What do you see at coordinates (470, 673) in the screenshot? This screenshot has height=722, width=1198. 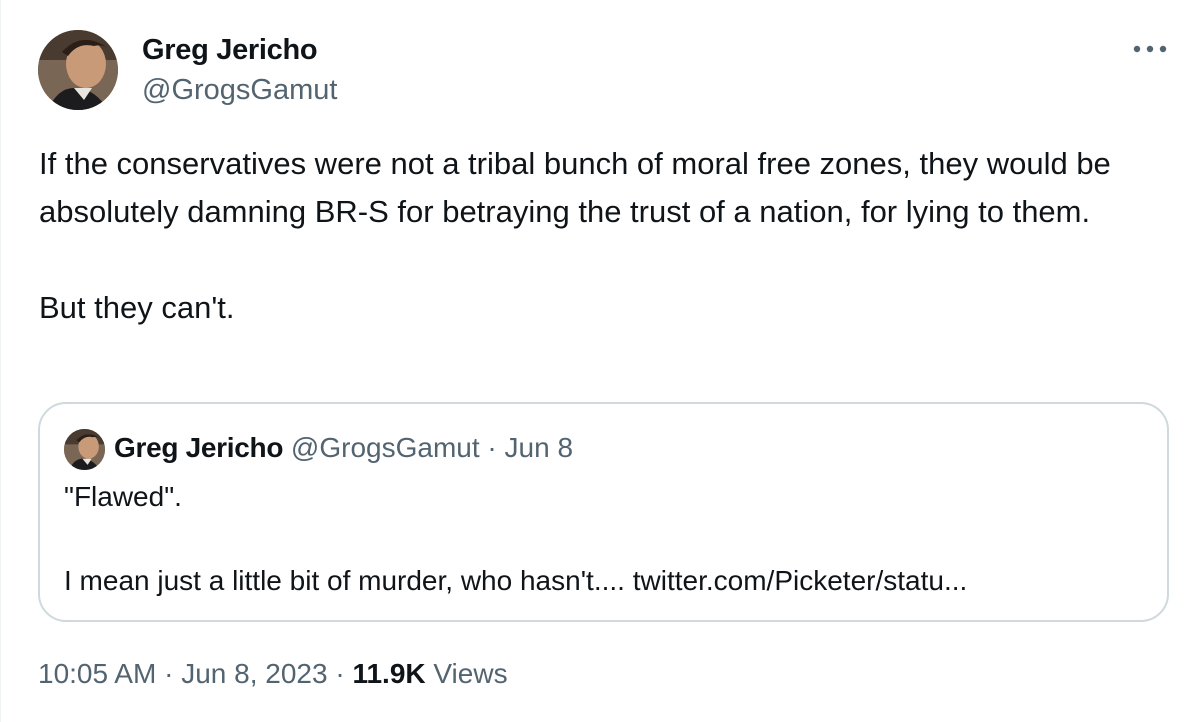 I see `views-label: Views` at bounding box center [470, 673].